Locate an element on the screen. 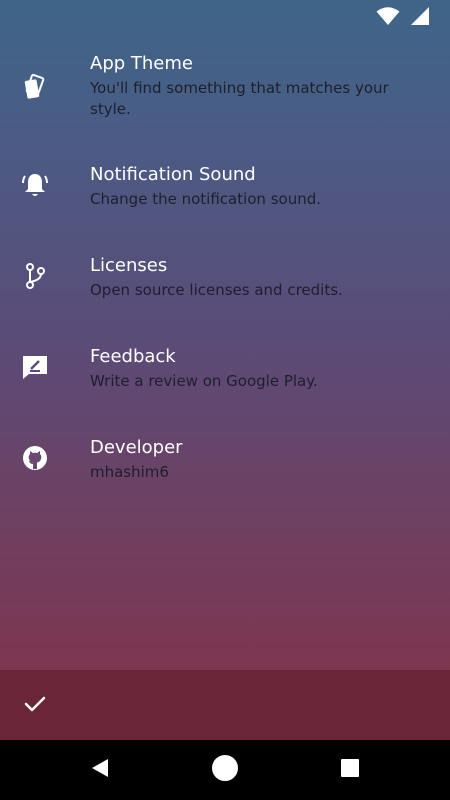 The width and height of the screenshot is (450, 800). back-button is located at coordinates (100, 770).